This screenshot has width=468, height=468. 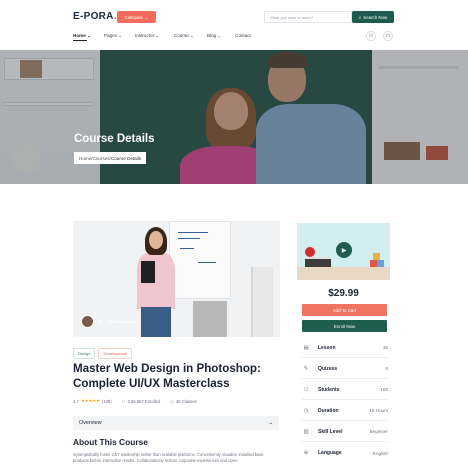 What do you see at coordinates (90, 423) in the screenshot?
I see `overview-label: Overview` at bounding box center [90, 423].